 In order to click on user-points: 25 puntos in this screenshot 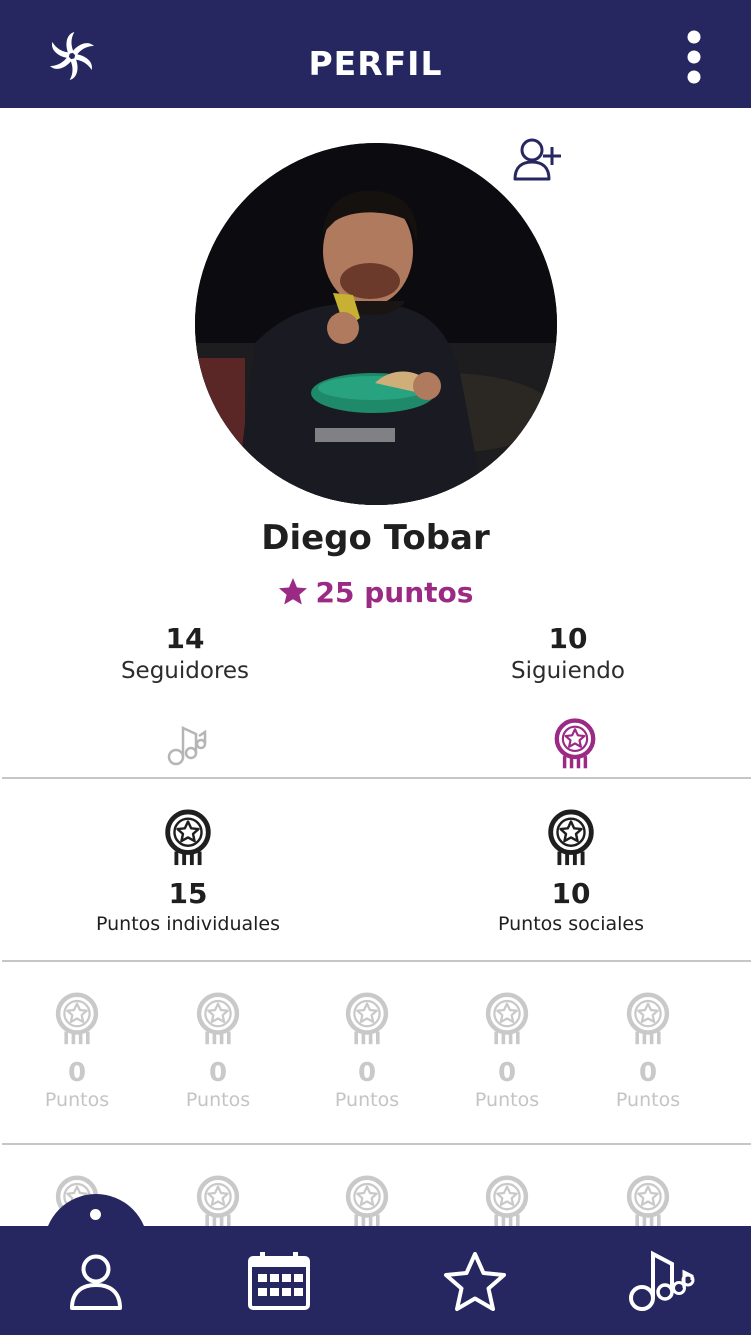, I will do `click(375, 593)`.